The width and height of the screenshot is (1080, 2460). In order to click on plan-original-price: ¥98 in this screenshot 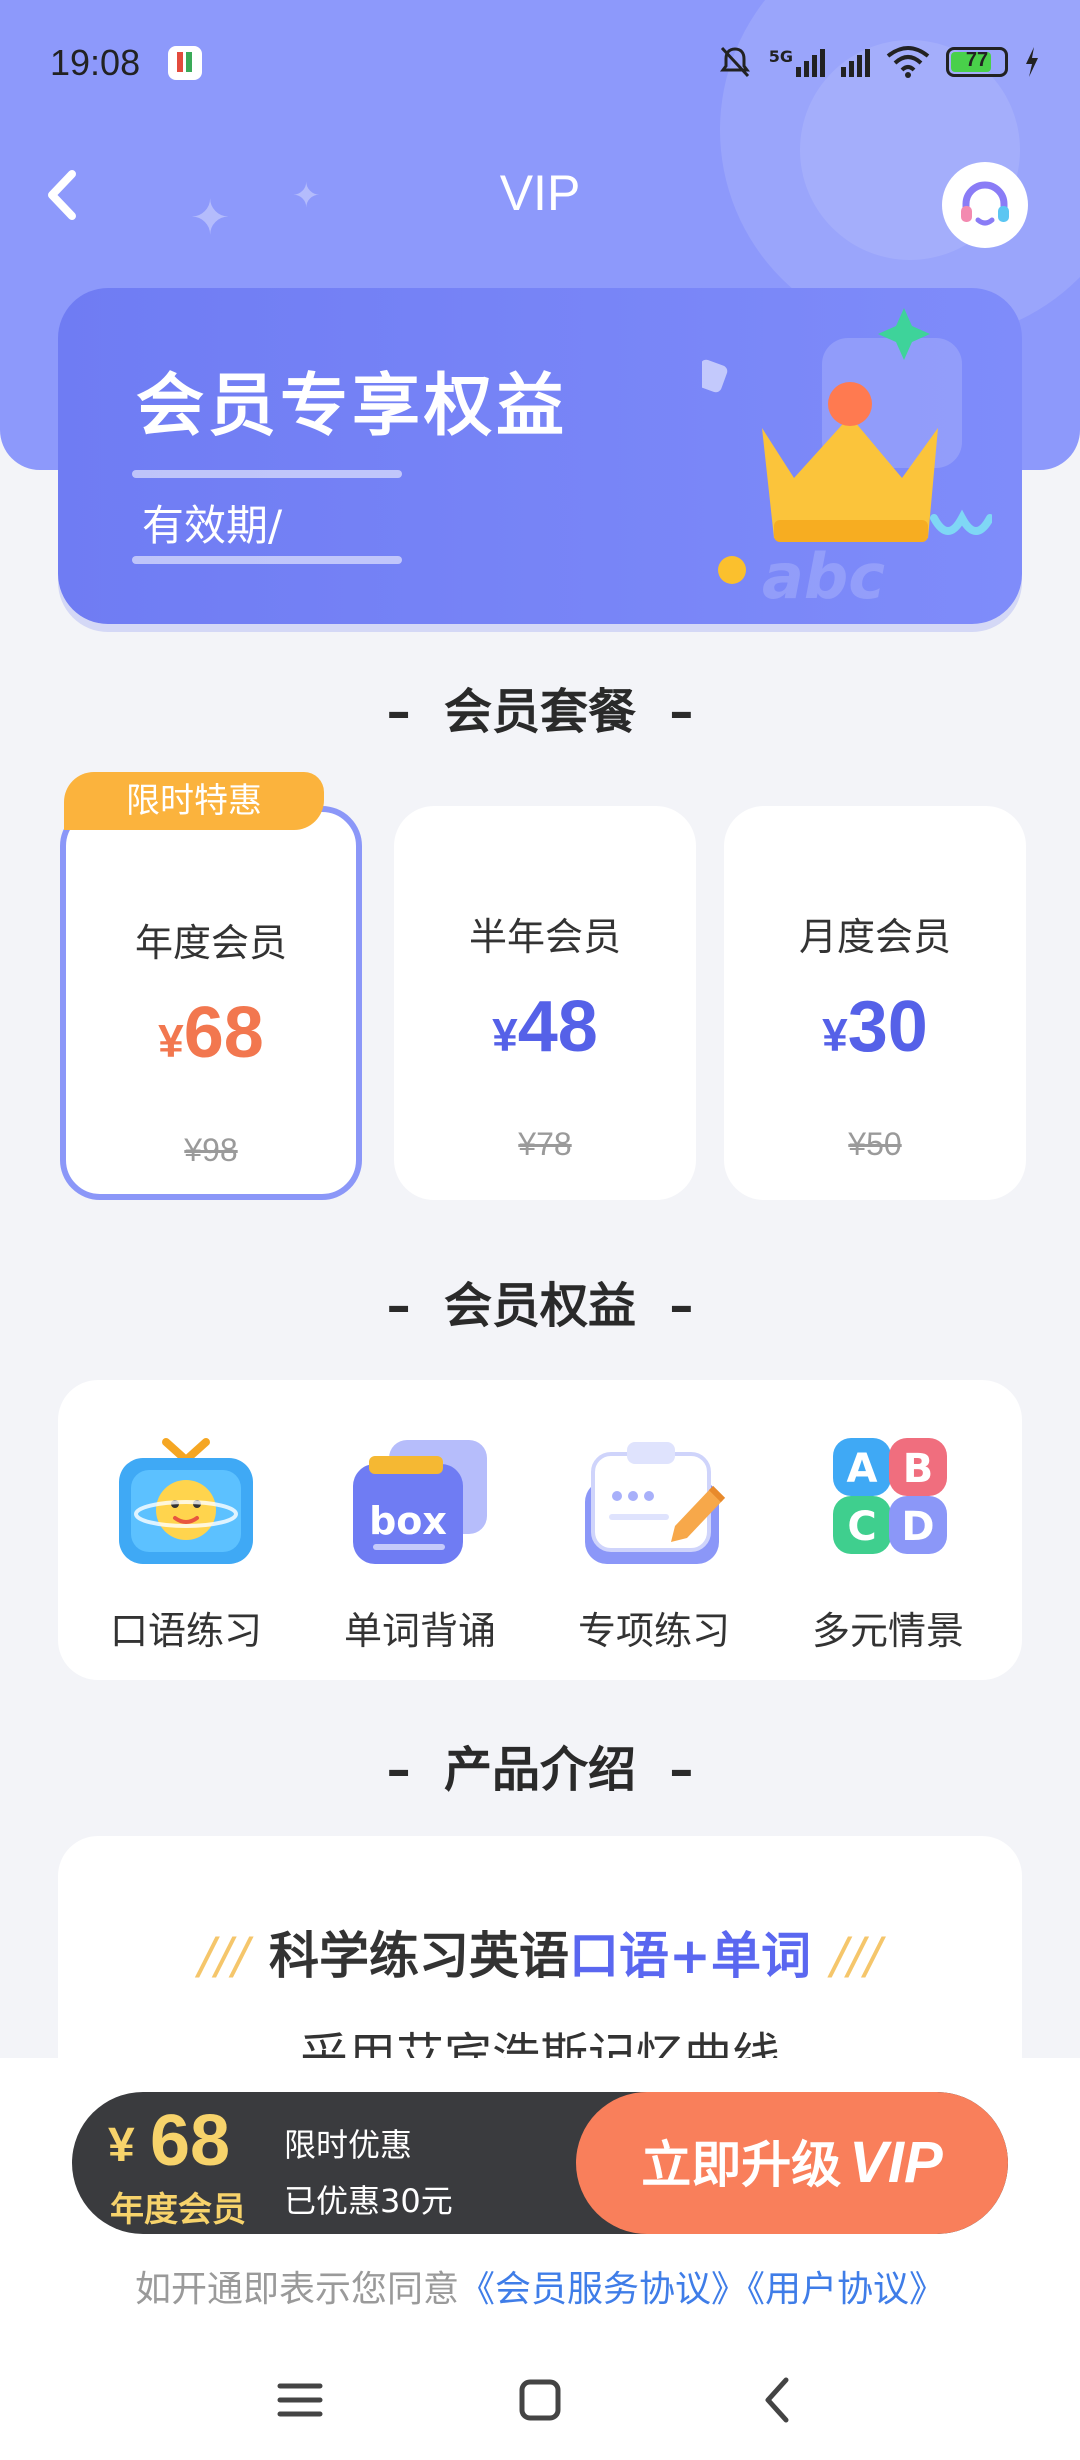, I will do `click(211, 1150)`.